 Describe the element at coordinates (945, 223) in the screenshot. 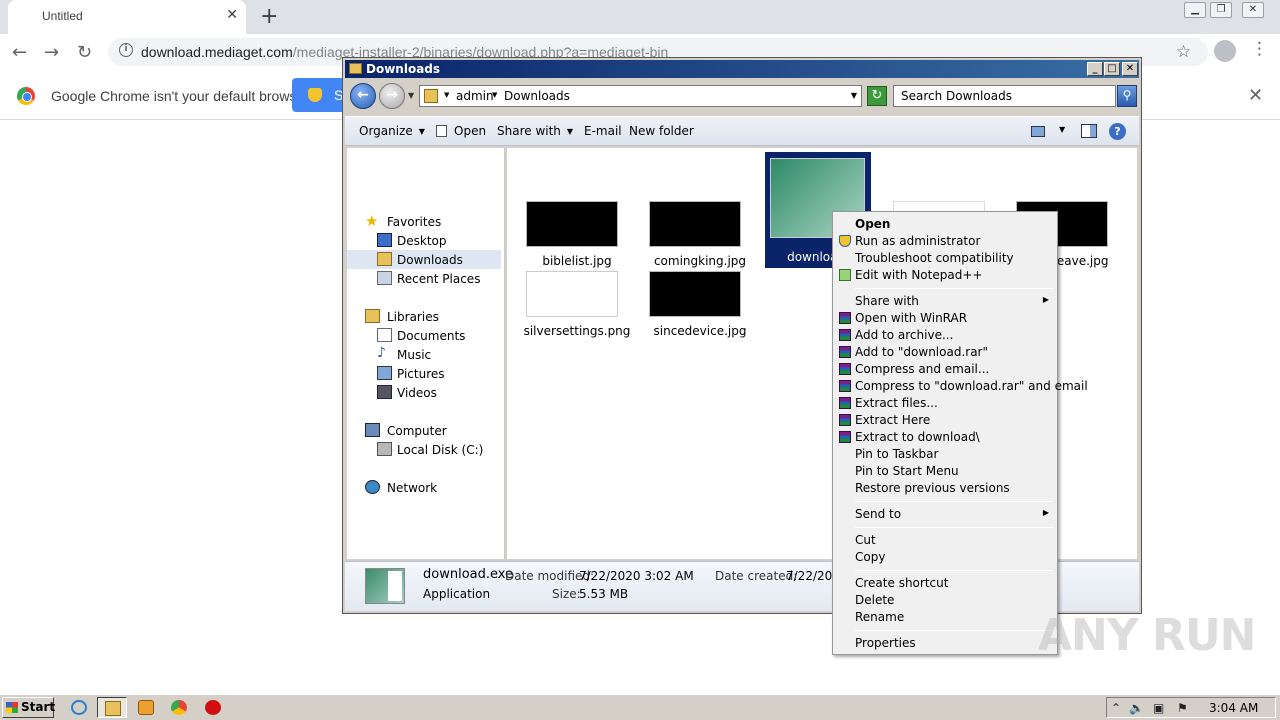

I see `menu-item-open: Open` at that location.